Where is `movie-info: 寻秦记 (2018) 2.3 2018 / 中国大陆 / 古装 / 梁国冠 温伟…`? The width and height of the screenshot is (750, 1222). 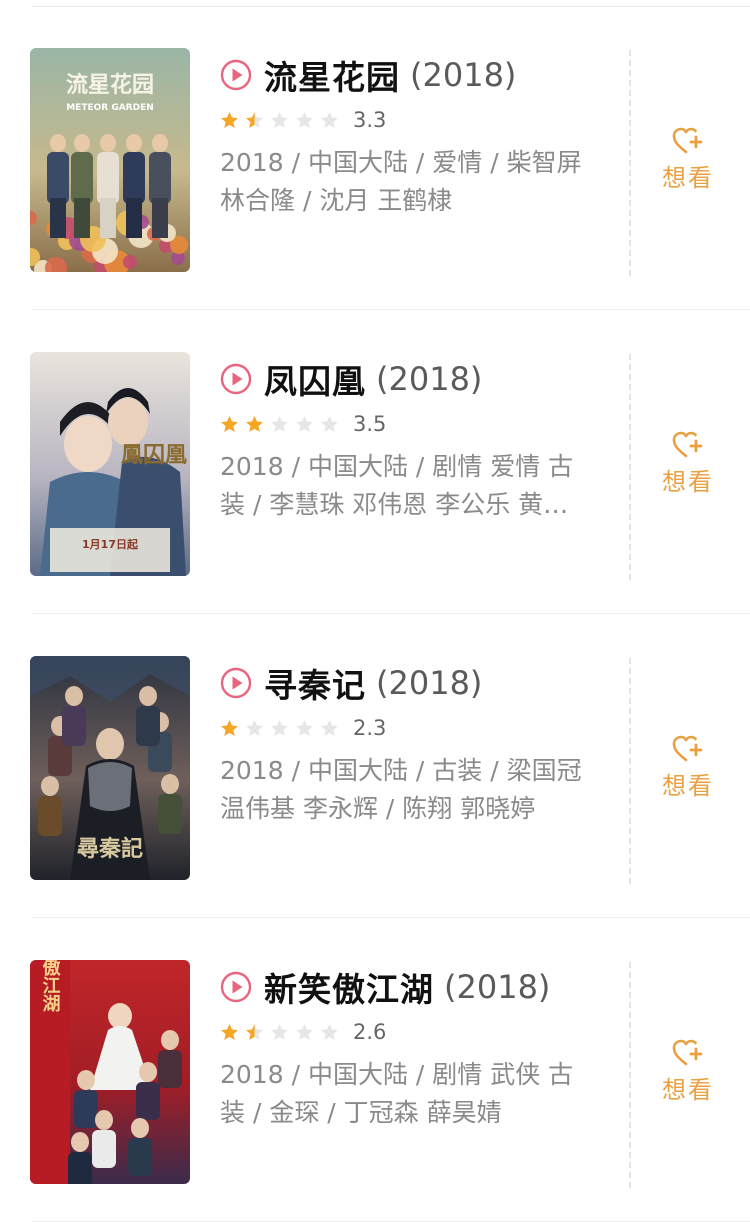
movie-info: 寻秦记 (2018) 2.3 2018 / 中国大陆 / 古装 / 梁国冠 温伟… is located at coordinates (410, 743).